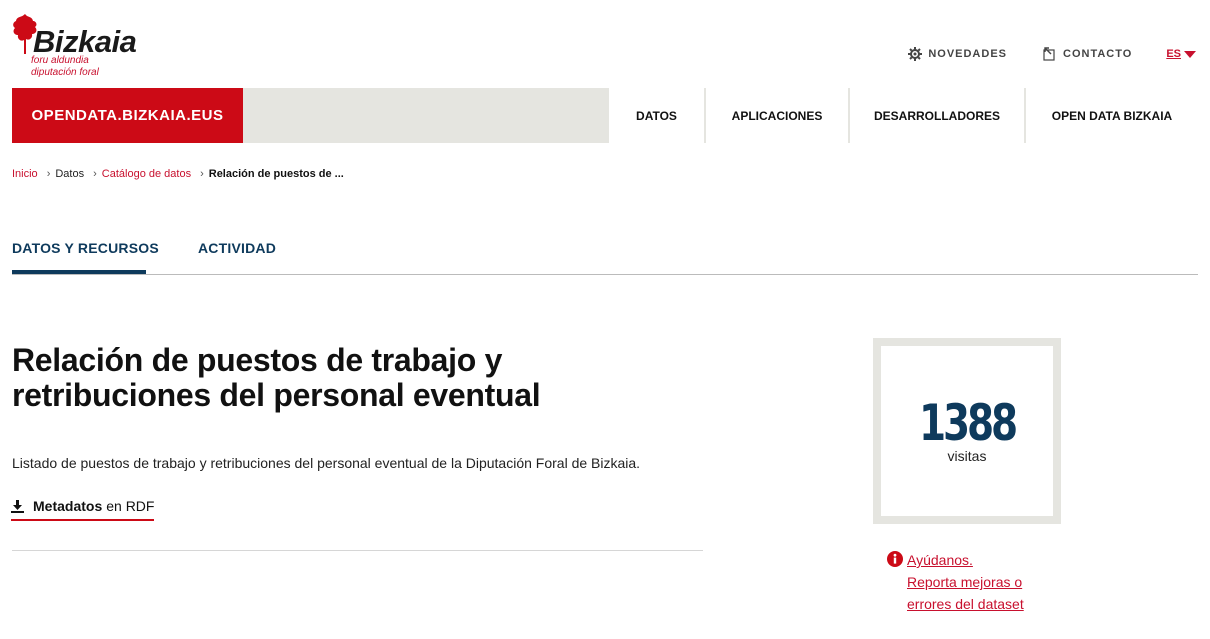 The width and height of the screenshot is (1210, 639). What do you see at coordinates (81, 45) in the screenshot?
I see `bizkaia-logo: Bizkaia foru aldundia diputación foral` at bounding box center [81, 45].